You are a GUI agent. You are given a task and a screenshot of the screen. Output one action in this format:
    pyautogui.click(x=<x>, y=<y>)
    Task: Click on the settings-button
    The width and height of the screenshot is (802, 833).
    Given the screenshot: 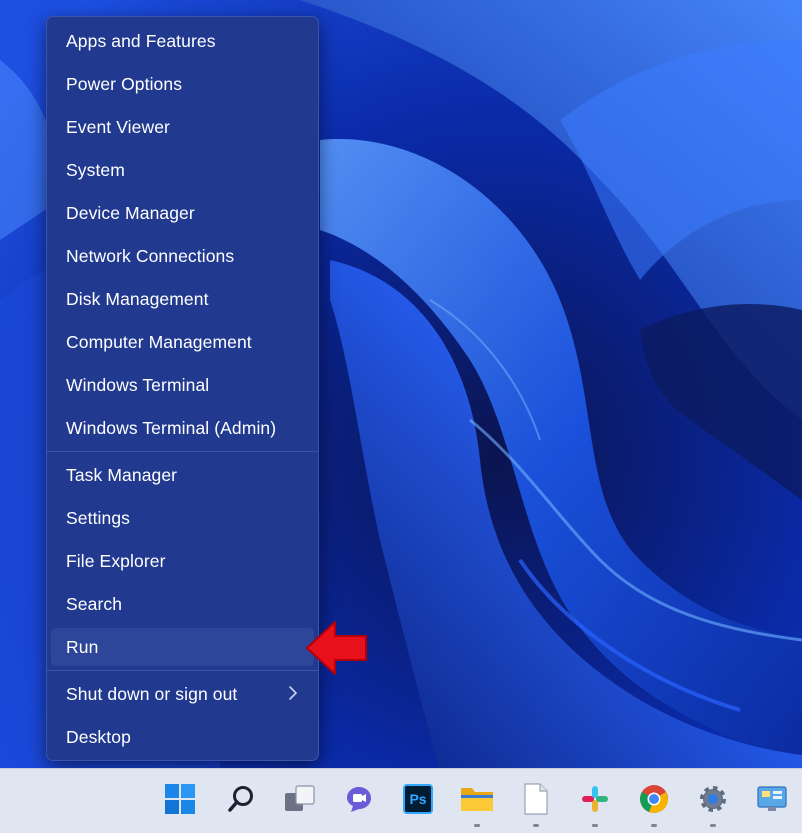 What is the action you would take?
    pyautogui.click(x=713, y=799)
    